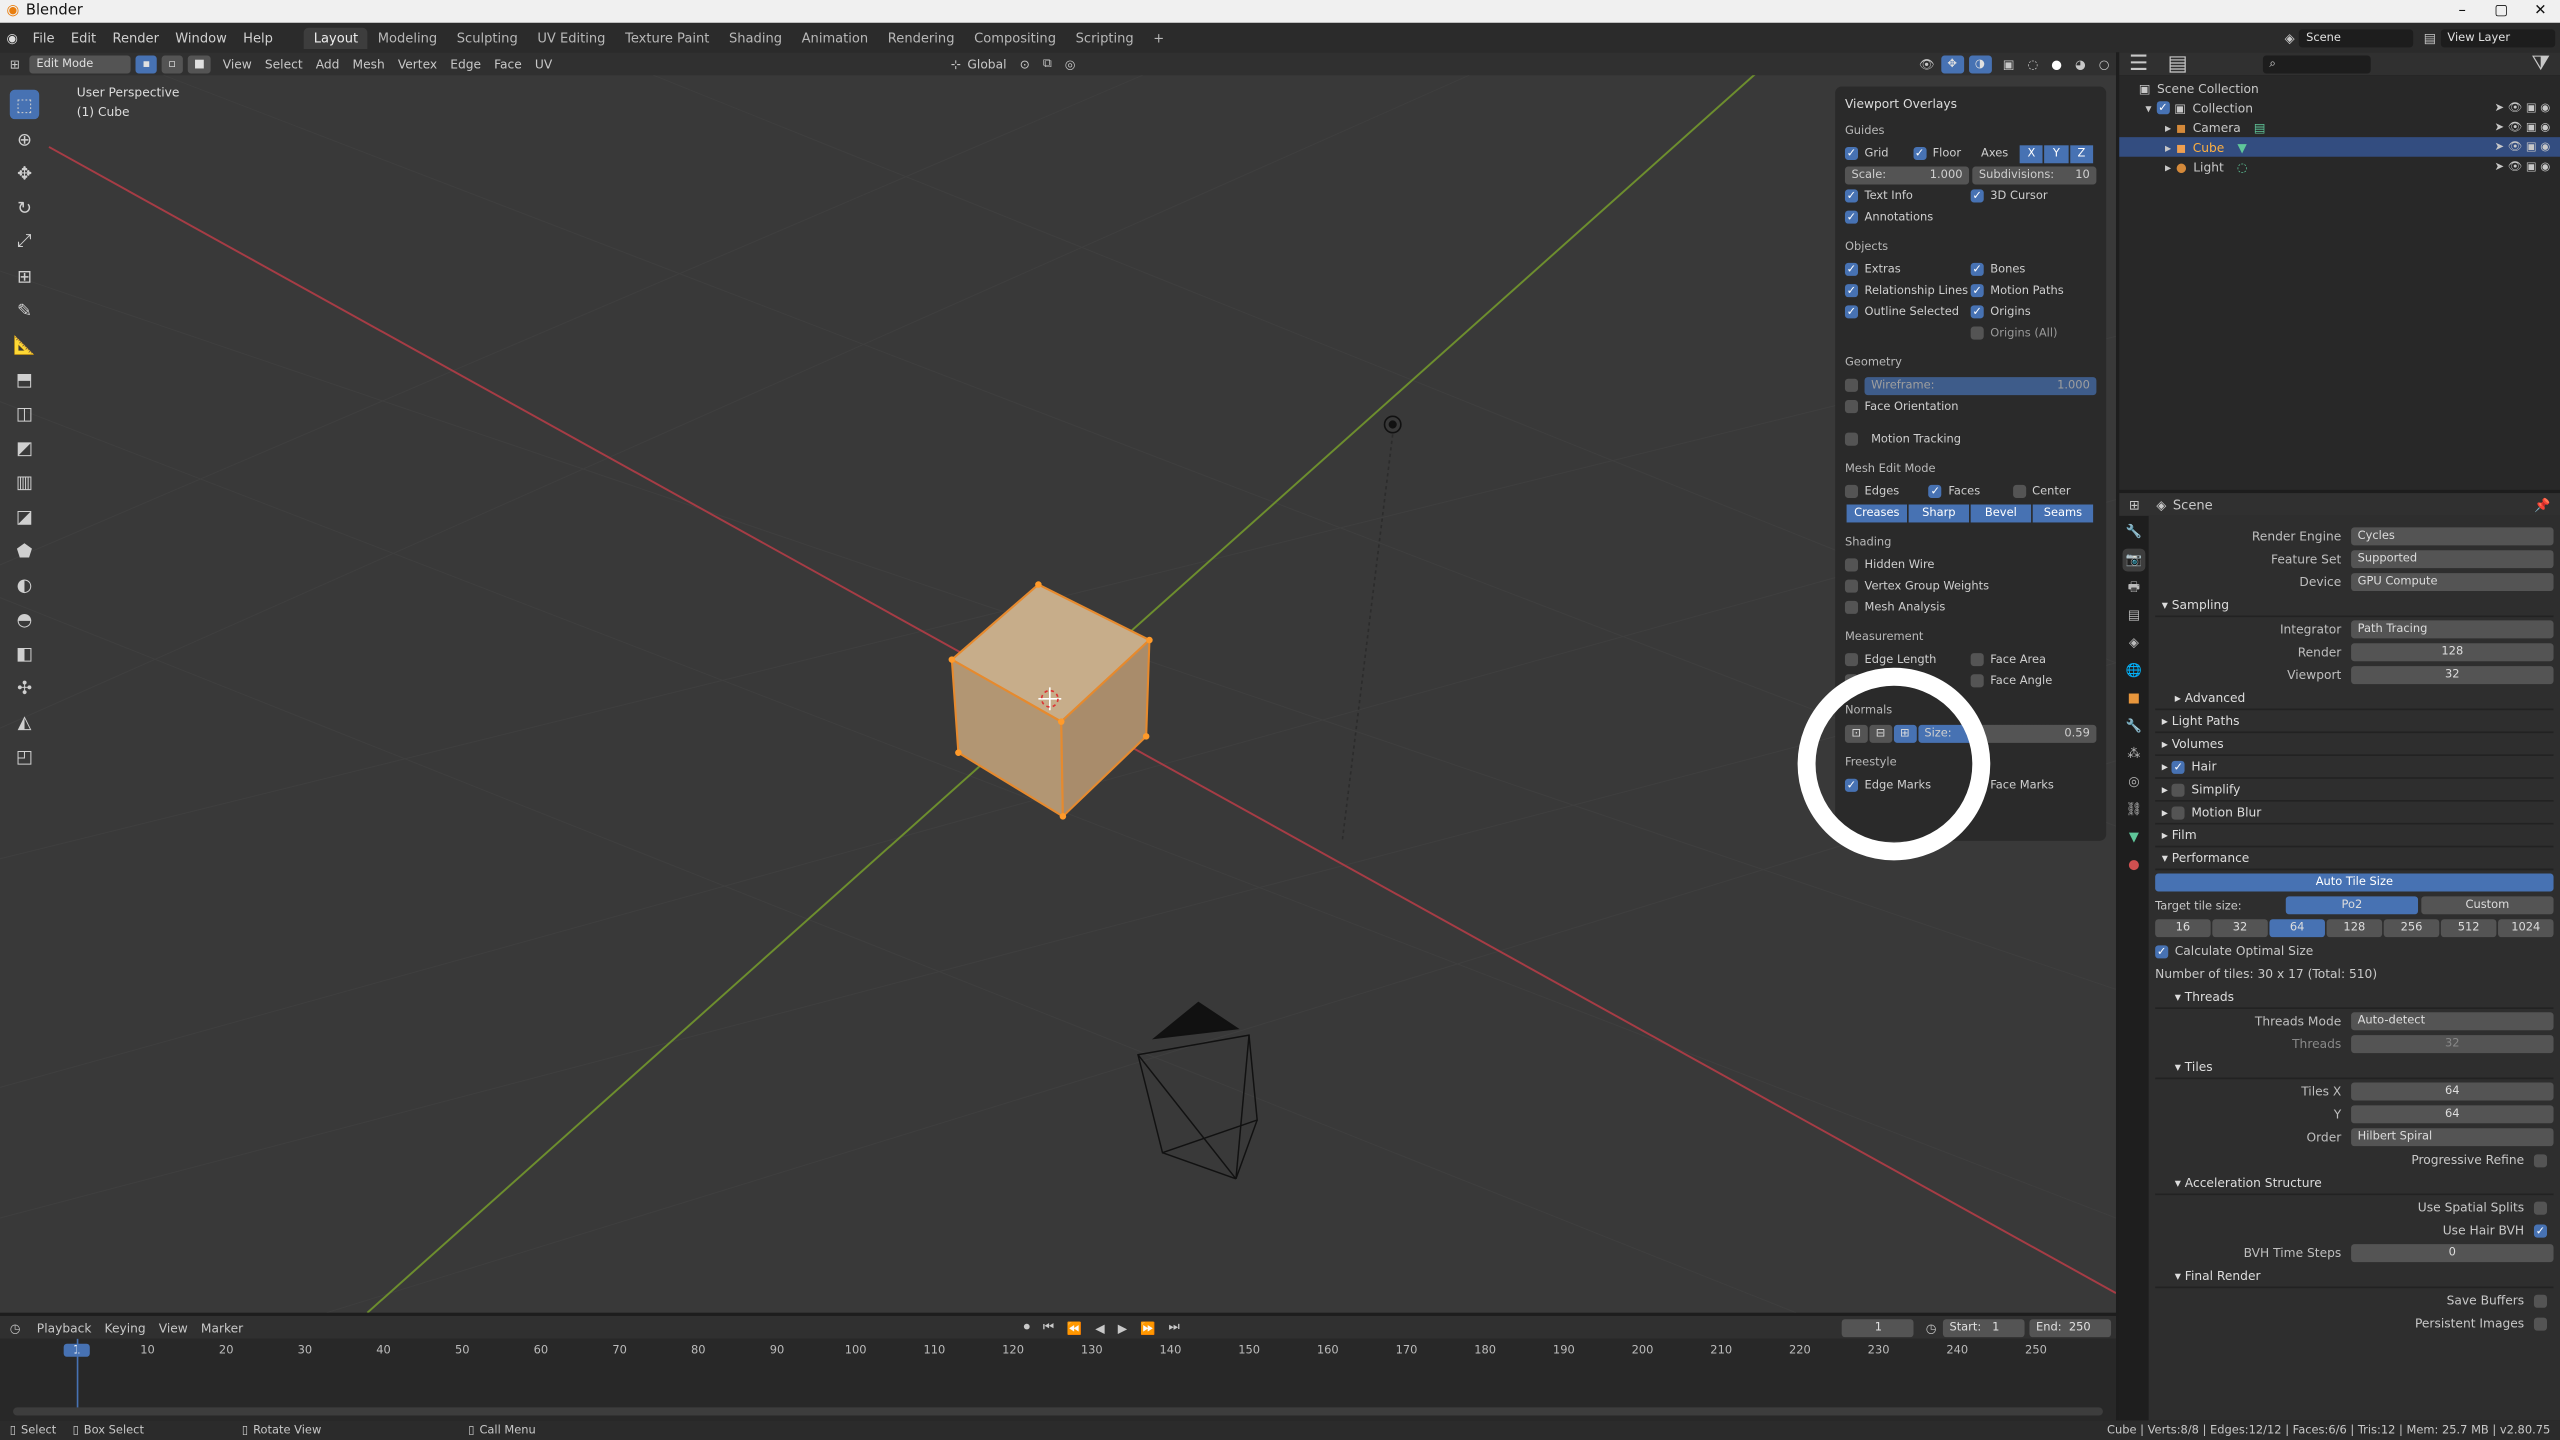 This screenshot has height=1440, width=2560. I want to click on tiles-x-field: 64, so click(2452, 1091).